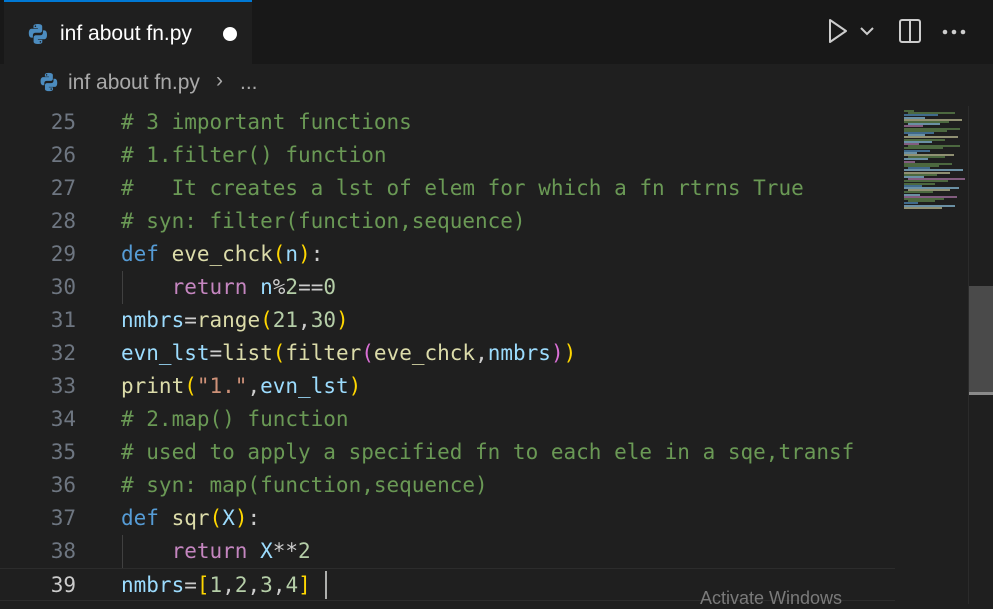 The width and height of the screenshot is (993, 609). Describe the element at coordinates (285, 551) in the screenshot. I see `code-token: **` at that location.